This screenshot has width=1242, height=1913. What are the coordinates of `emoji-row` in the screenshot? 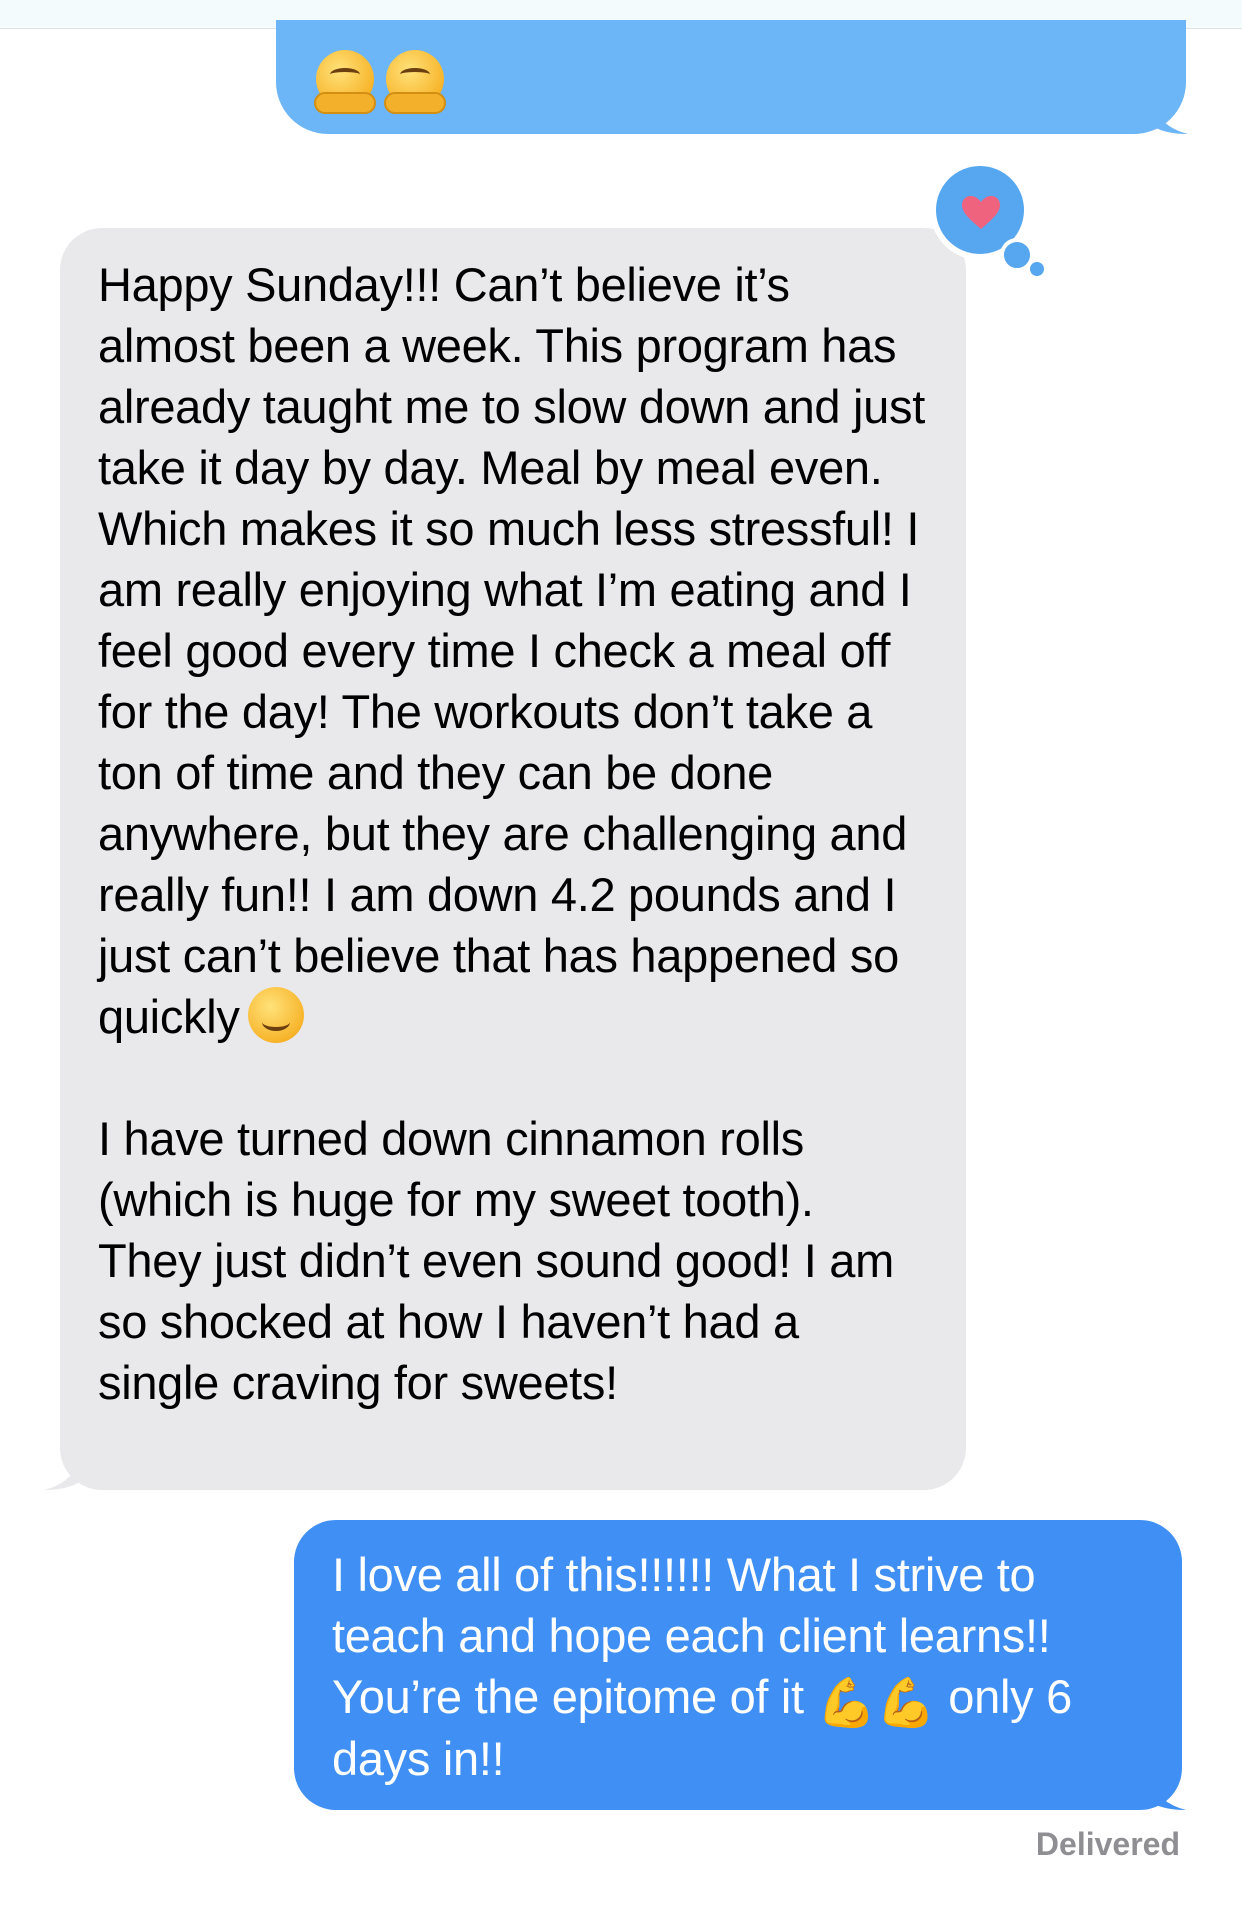 It's located at (380, 82).